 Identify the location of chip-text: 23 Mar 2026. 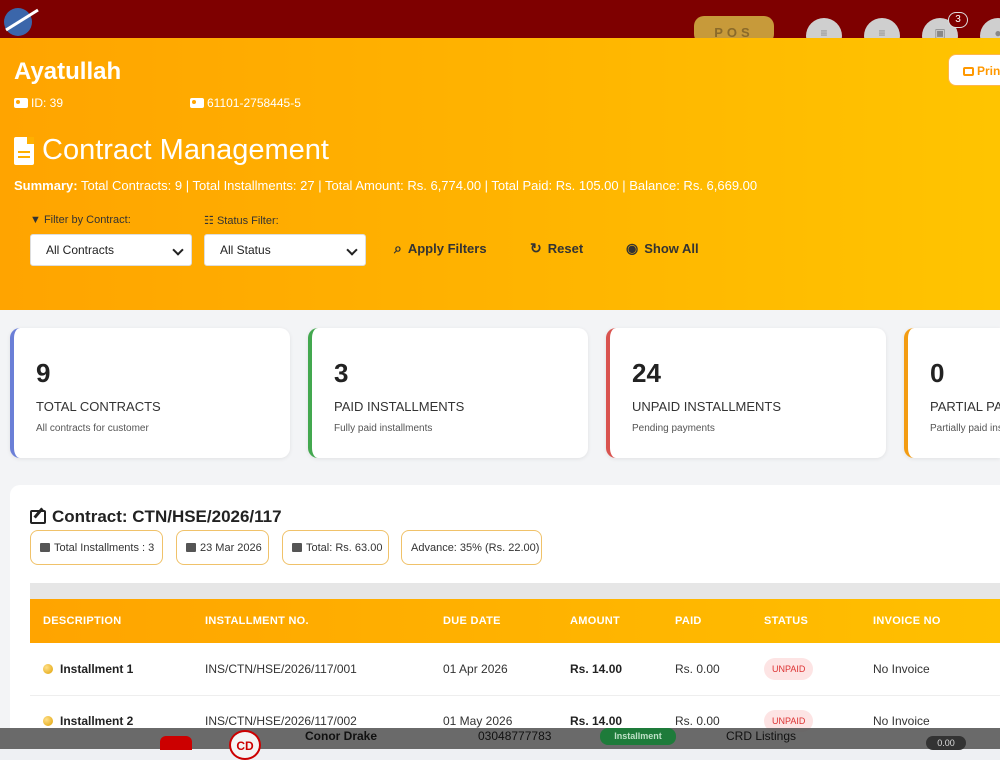
(231, 548).